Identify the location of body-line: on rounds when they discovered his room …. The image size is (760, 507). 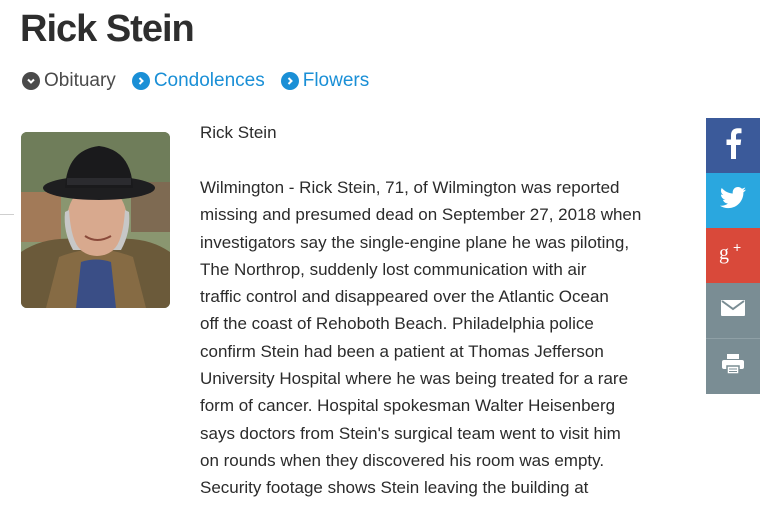
(402, 460).